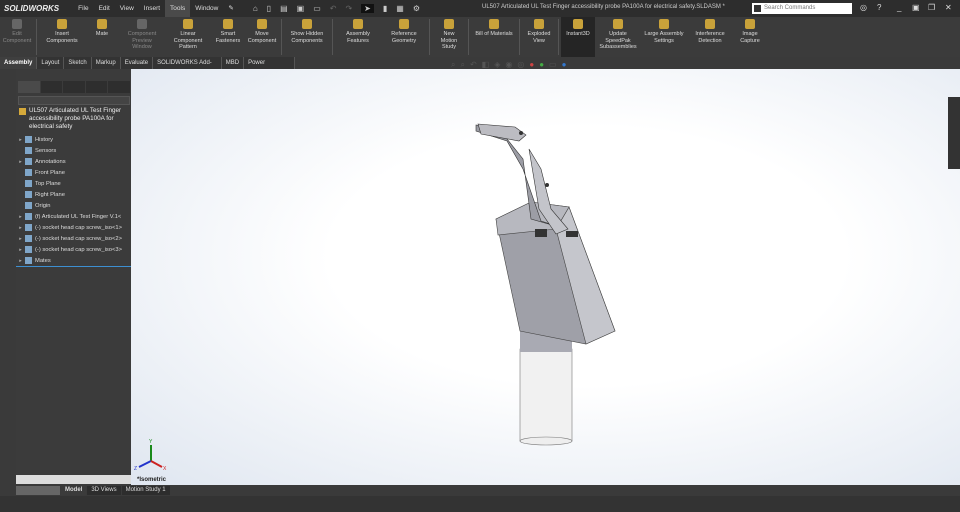  Describe the element at coordinates (38, 490) in the screenshot. I see `tab-scroll-controls` at that location.